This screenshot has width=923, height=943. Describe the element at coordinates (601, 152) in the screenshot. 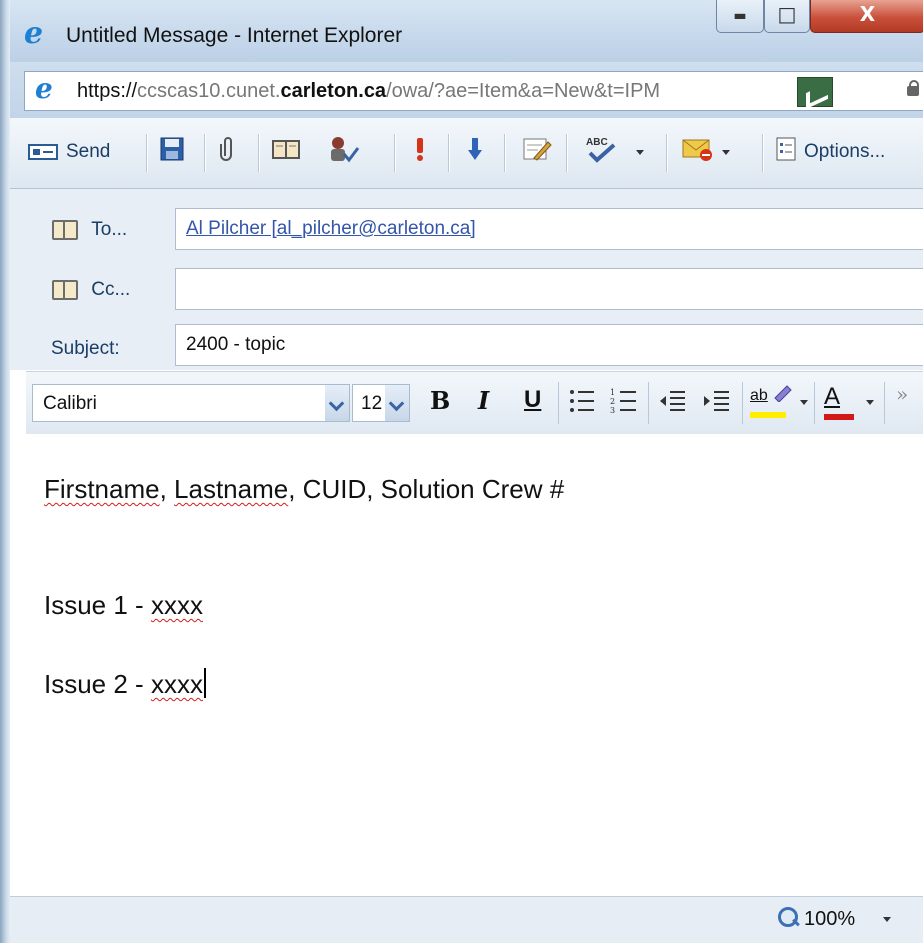

I see `spellcheck-icon: ABC` at that location.